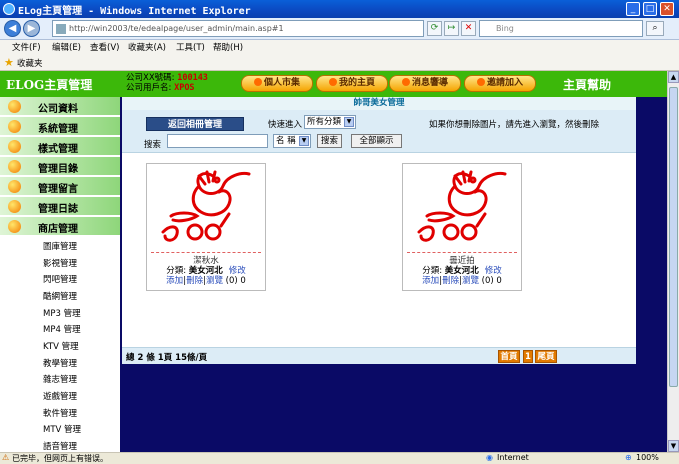 Image resolution: width=679 pixels, height=464 pixels. I want to click on help-link: 主頁幫助, so click(587, 84).